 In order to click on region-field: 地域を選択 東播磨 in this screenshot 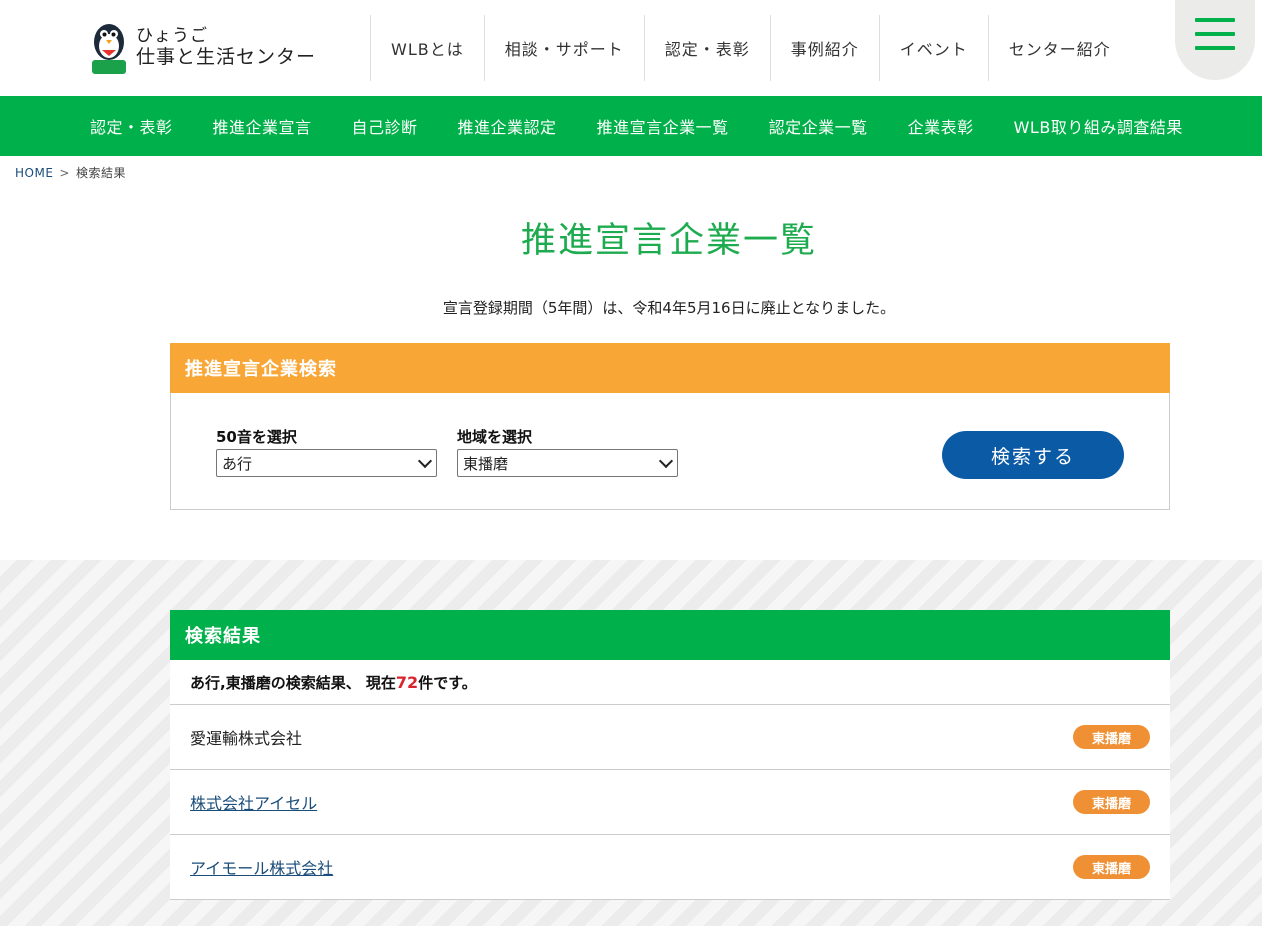, I will do `click(567, 451)`.